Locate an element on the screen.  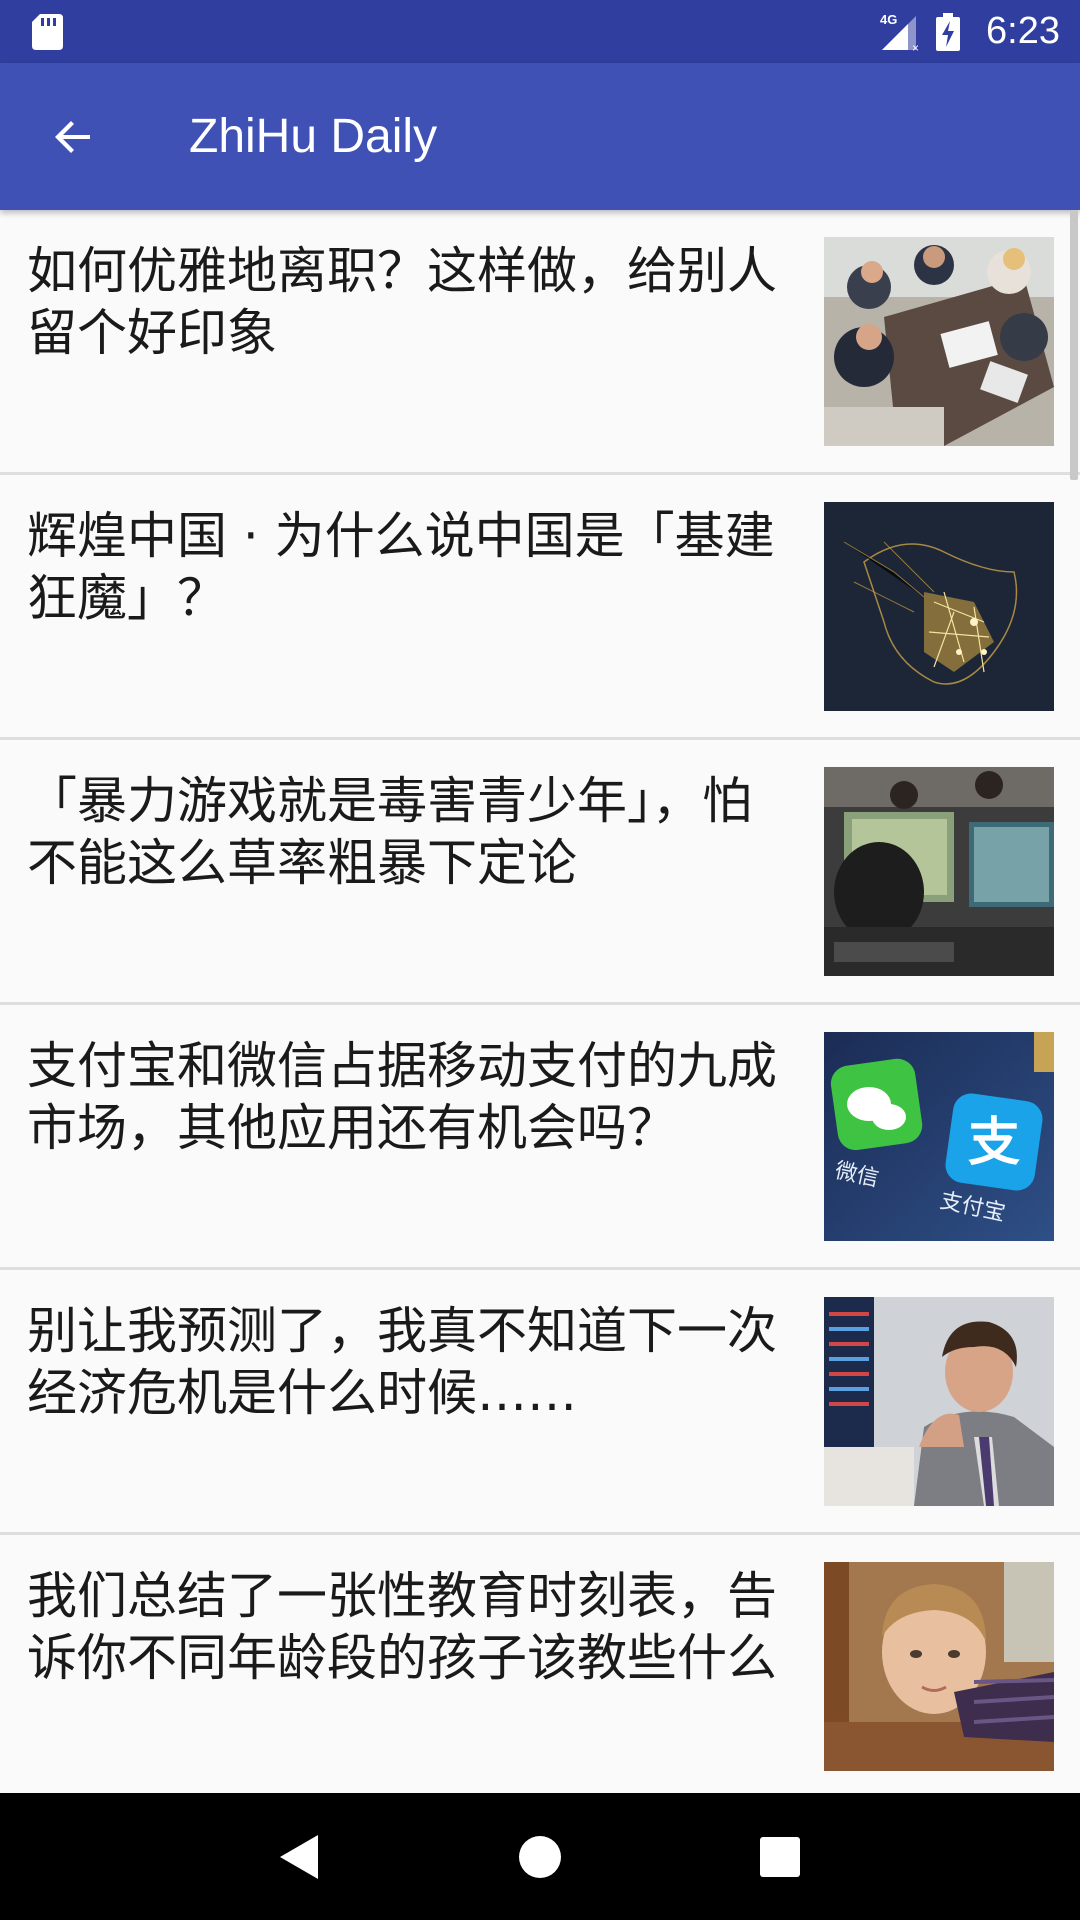
story-item: 我们总结了一张性教育时刻表，告诉你不同年龄段的孩子该教些什么 is located at coordinates (540, 1664).